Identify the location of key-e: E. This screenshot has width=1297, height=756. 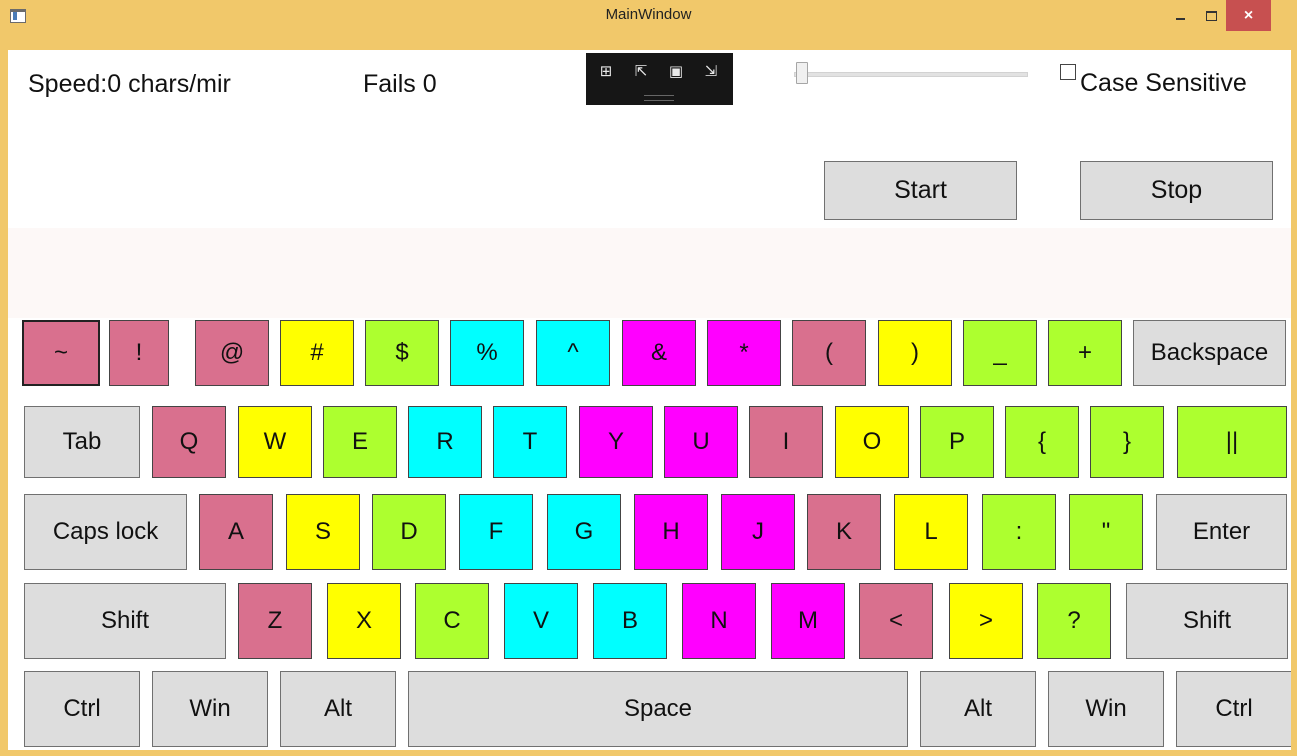
(360, 442).